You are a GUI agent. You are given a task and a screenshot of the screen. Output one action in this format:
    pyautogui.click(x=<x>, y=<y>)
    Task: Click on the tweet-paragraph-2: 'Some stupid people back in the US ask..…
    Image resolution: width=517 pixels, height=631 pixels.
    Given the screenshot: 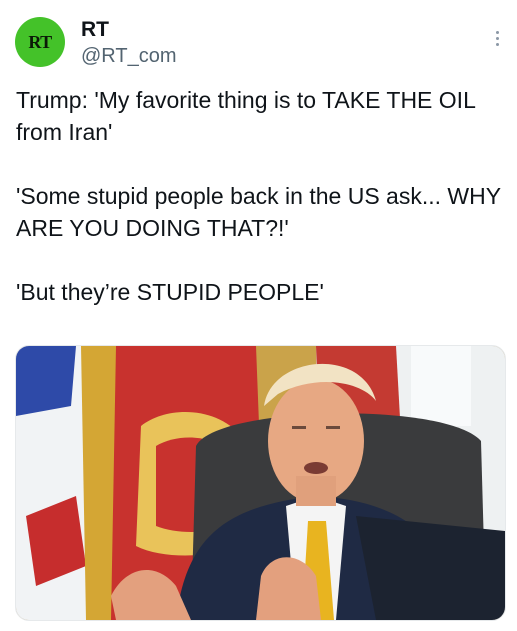 What is the action you would take?
    pyautogui.click(x=258, y=212)
    